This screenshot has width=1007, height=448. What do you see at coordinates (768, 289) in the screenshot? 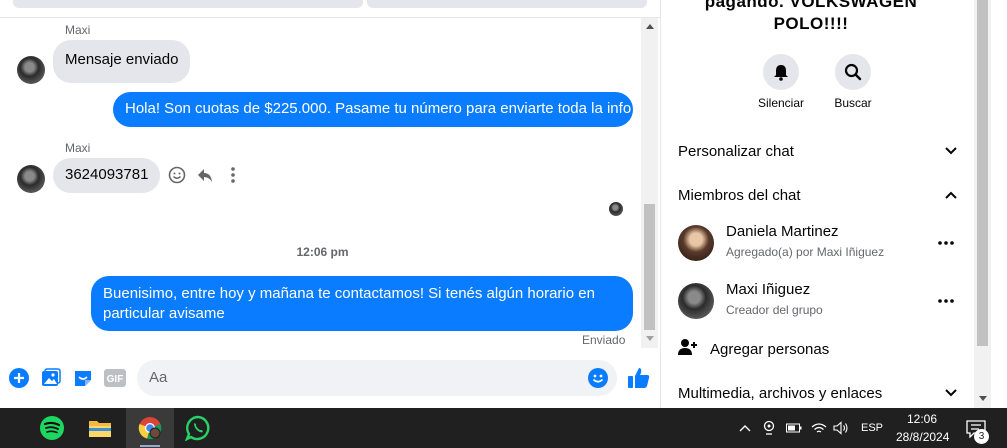
I see `member-name: Maxi Iñiguez` at bounding box center [768, 289].